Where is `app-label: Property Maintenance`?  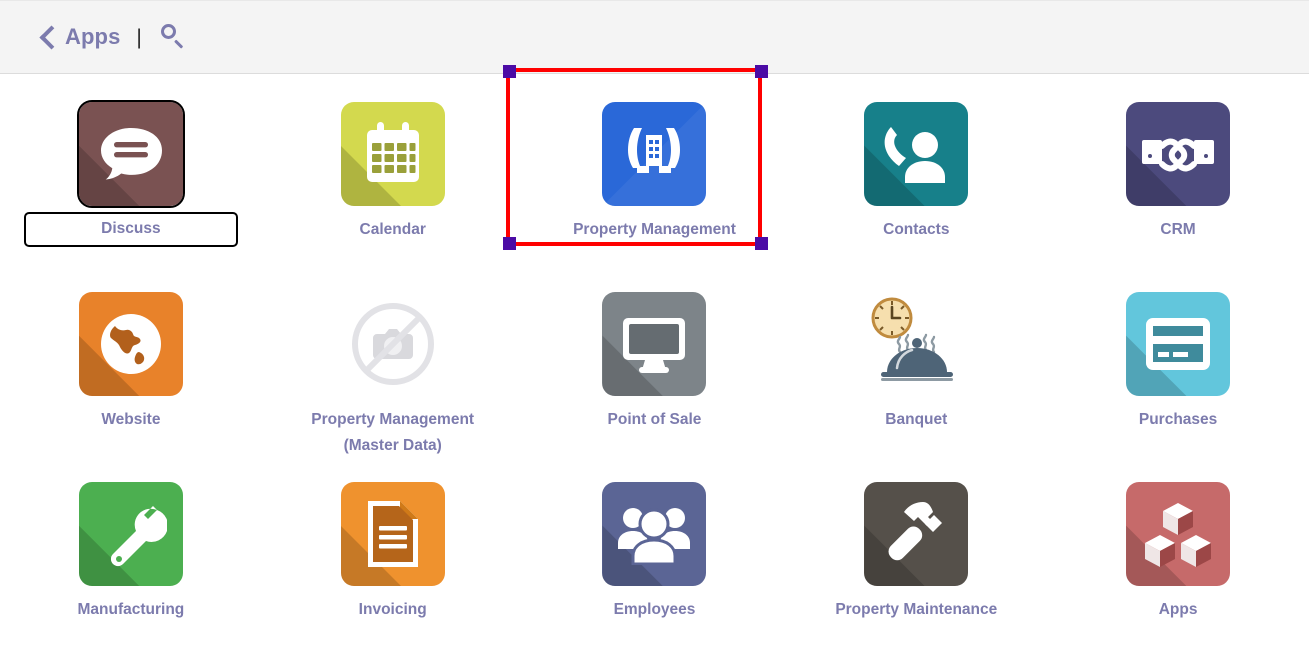
app-label: Property Maintenance is located at coordinates (916, 609).